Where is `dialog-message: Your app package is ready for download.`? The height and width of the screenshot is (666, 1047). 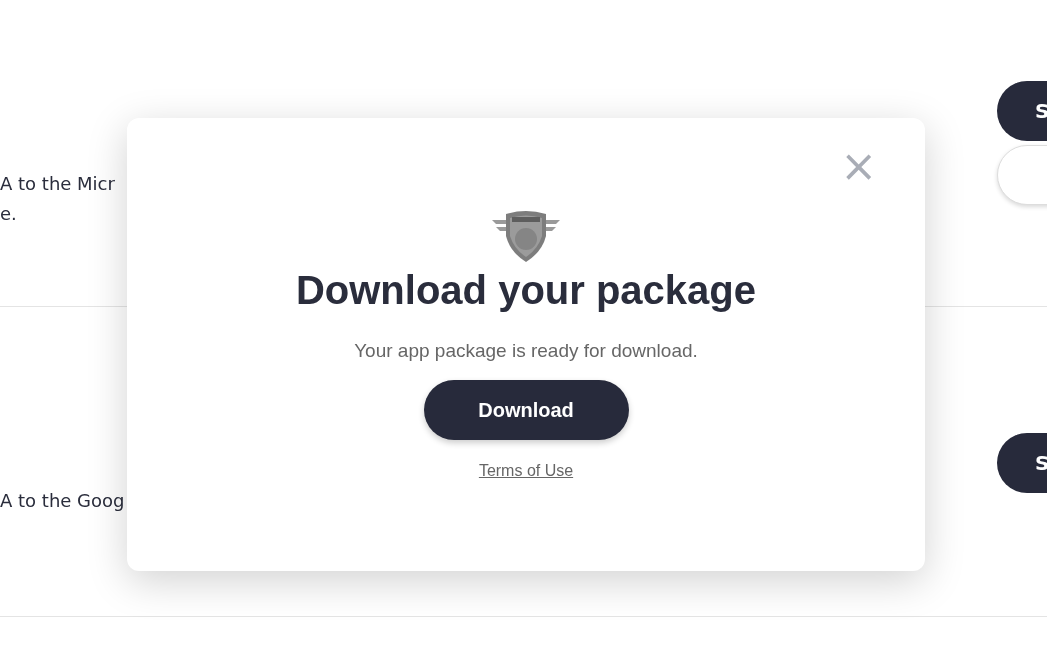 dialog-message: Your app package is ready for download. is located at coordinates (526, 351).